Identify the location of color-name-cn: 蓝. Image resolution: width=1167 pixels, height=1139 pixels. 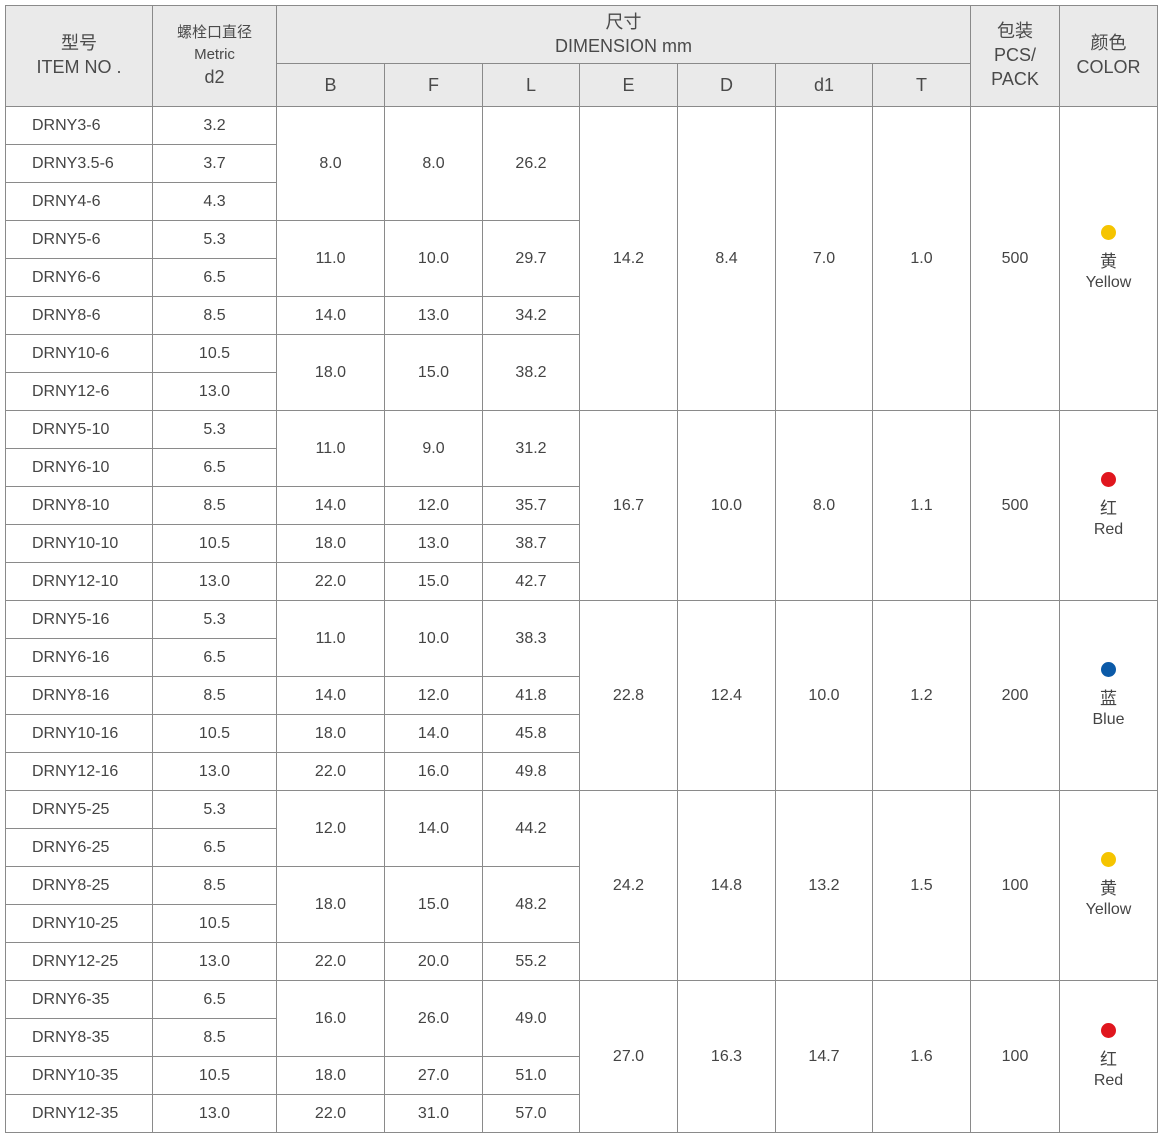
(1108, 698).